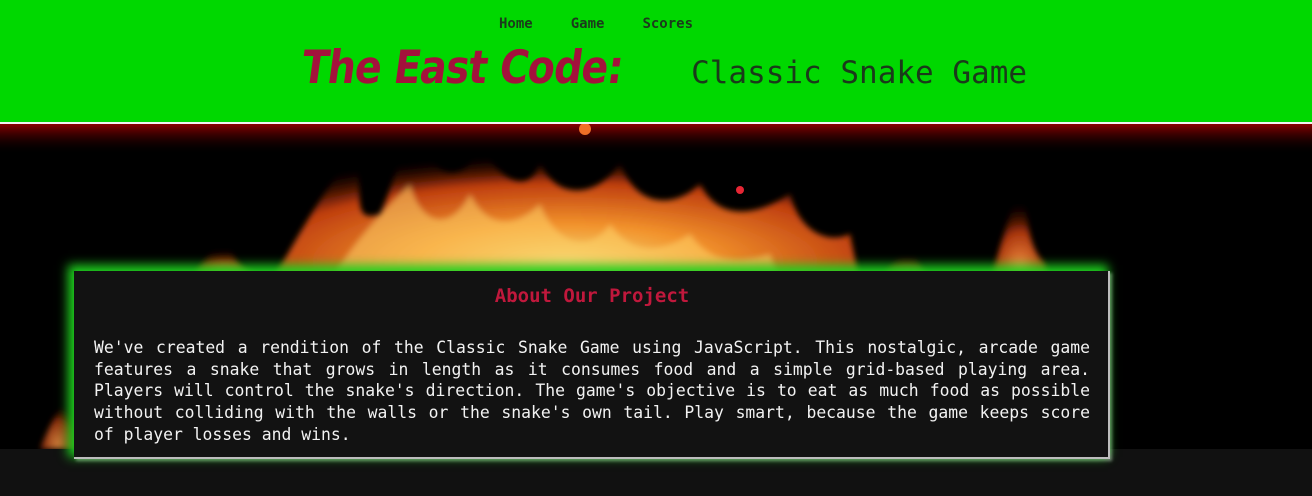 The height and width of the screenshot is (496, 1312). I want to click on main-nav: Home Game Scores, so click(596, 24).